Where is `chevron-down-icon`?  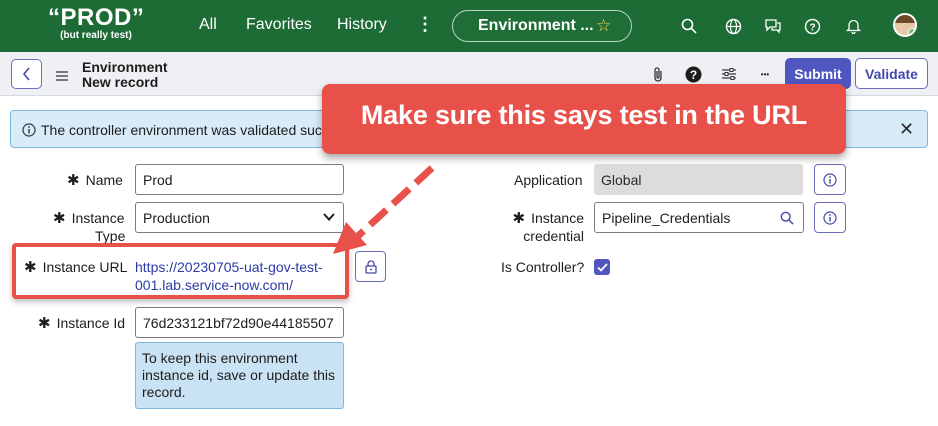
chevron-down-icon is located at coordinates (329, 217).